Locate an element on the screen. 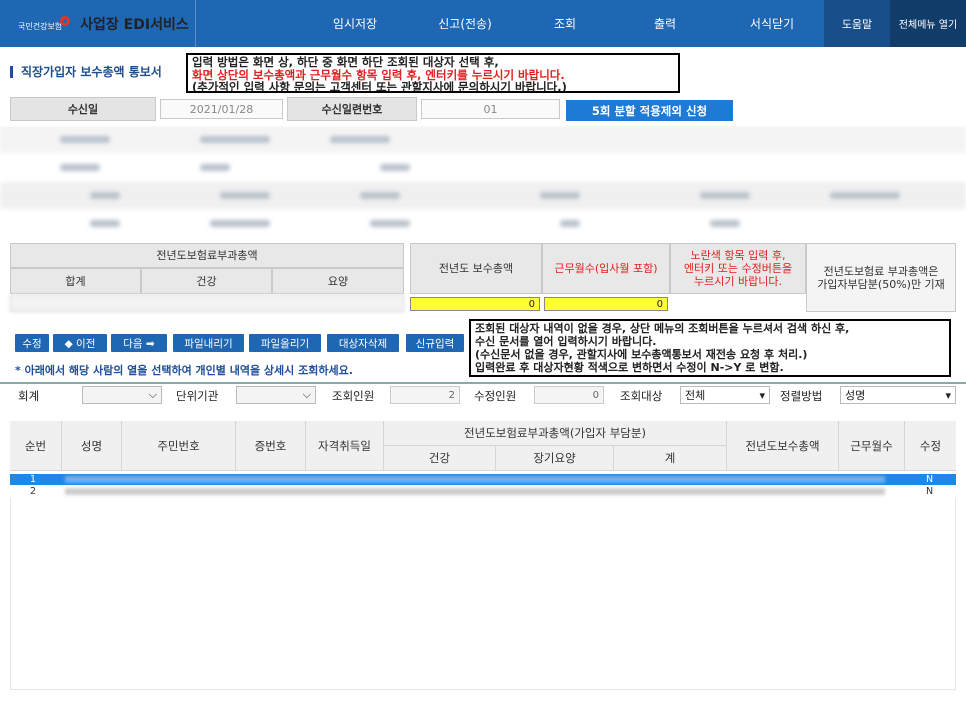 This screenshot has height=703, width=966. target-select: 전체 ▾ is located at coordinates (725, 395).